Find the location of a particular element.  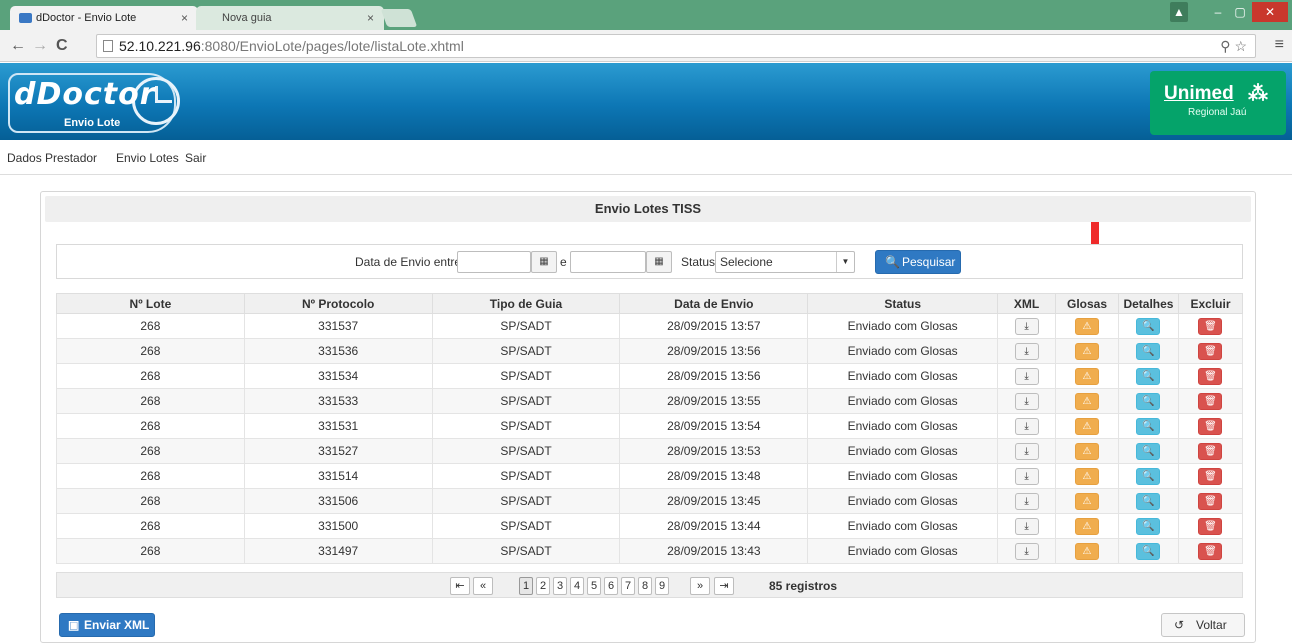

zoom-star-icon: ⚲ ☆ is located at coordinates (1233, 46).